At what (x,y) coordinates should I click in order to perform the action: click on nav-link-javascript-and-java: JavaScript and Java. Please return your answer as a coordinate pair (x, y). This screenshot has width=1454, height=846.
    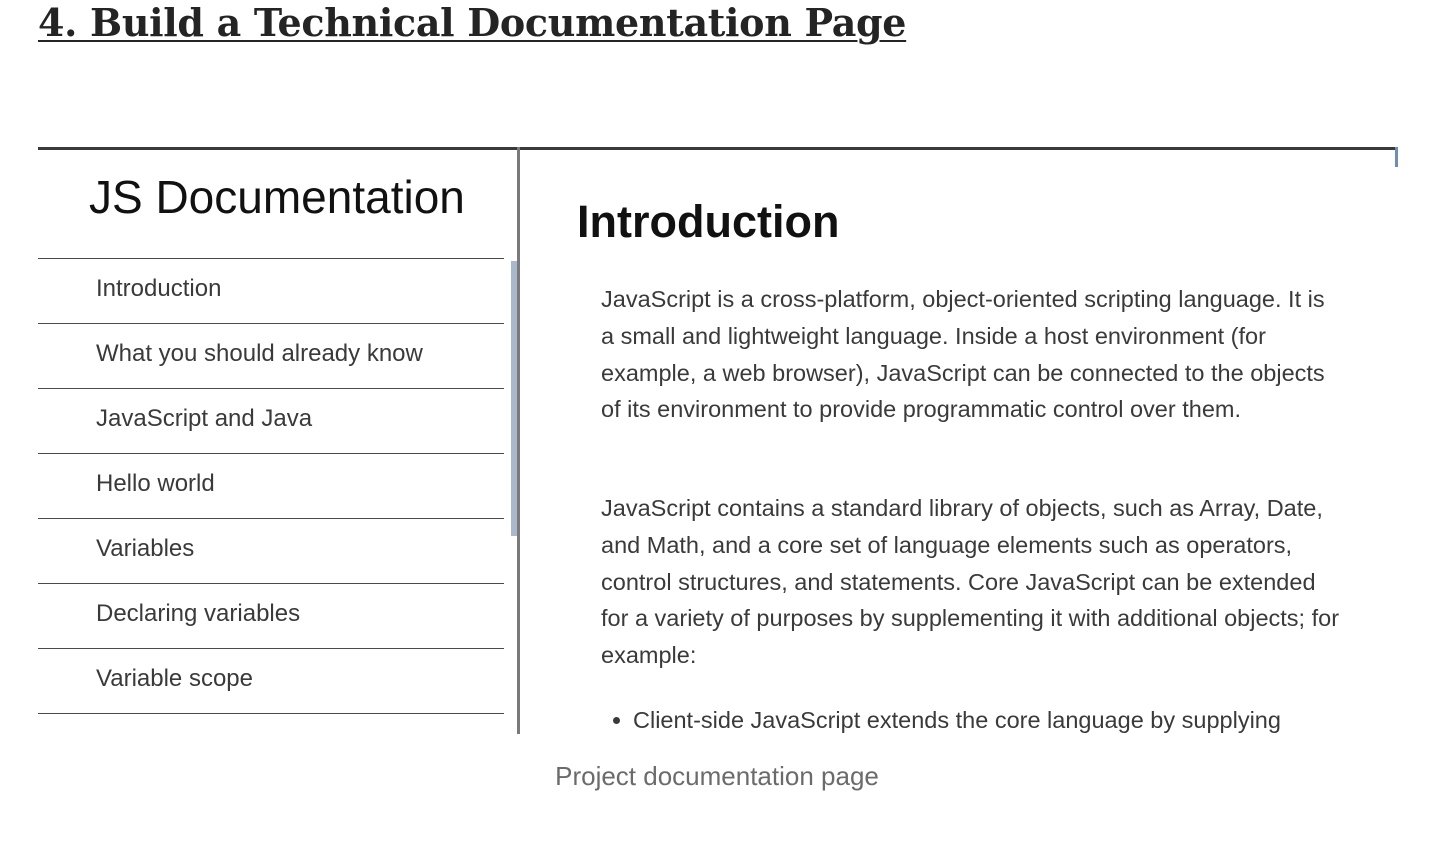
    Looking at the image, I should click on (271, 420).